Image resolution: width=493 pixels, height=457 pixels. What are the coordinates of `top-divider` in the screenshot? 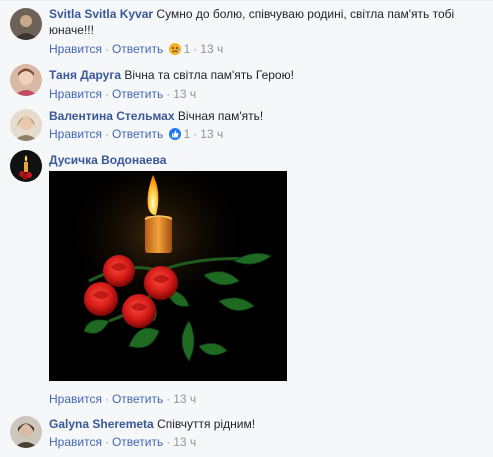 It's located at (246, 0).